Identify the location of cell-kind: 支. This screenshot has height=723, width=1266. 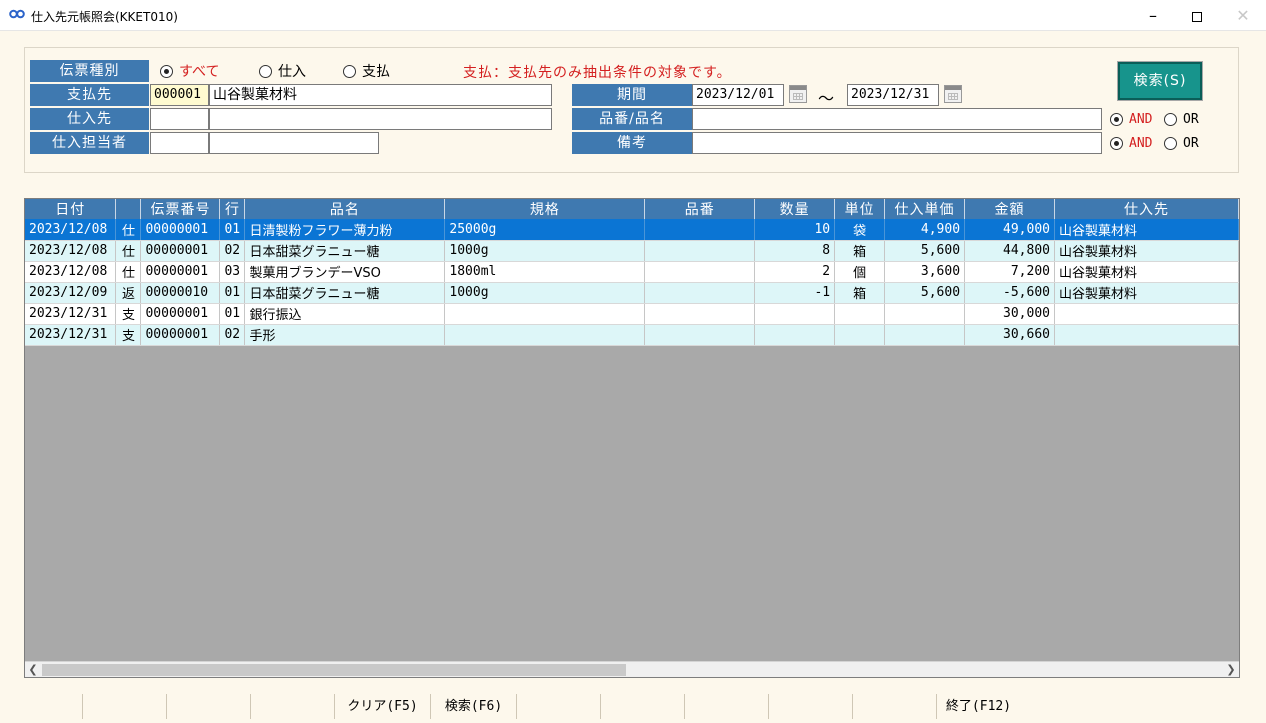
(128, 314).